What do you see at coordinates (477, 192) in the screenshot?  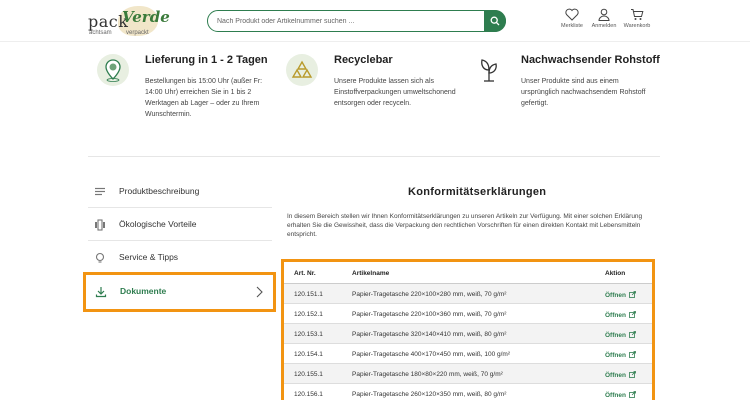 I see `page-title: Konformitätserklärungen` at bounding box center [477, 192].